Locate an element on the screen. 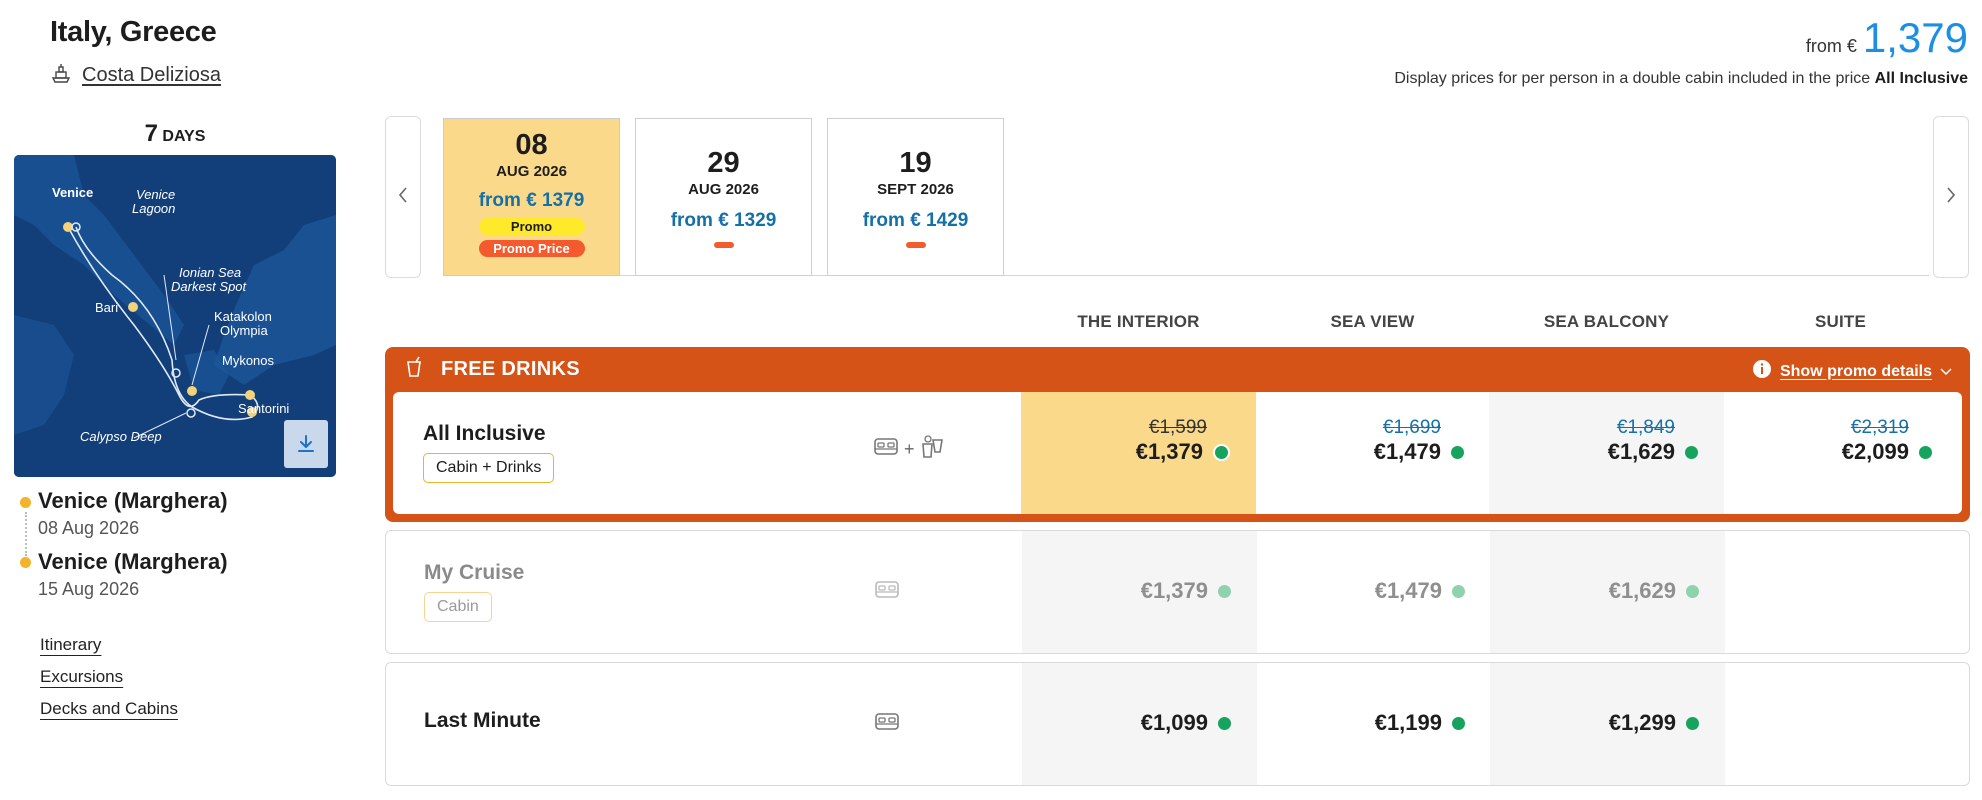  promo-details-label: Show promo details is located at coordinates (1856, 372).